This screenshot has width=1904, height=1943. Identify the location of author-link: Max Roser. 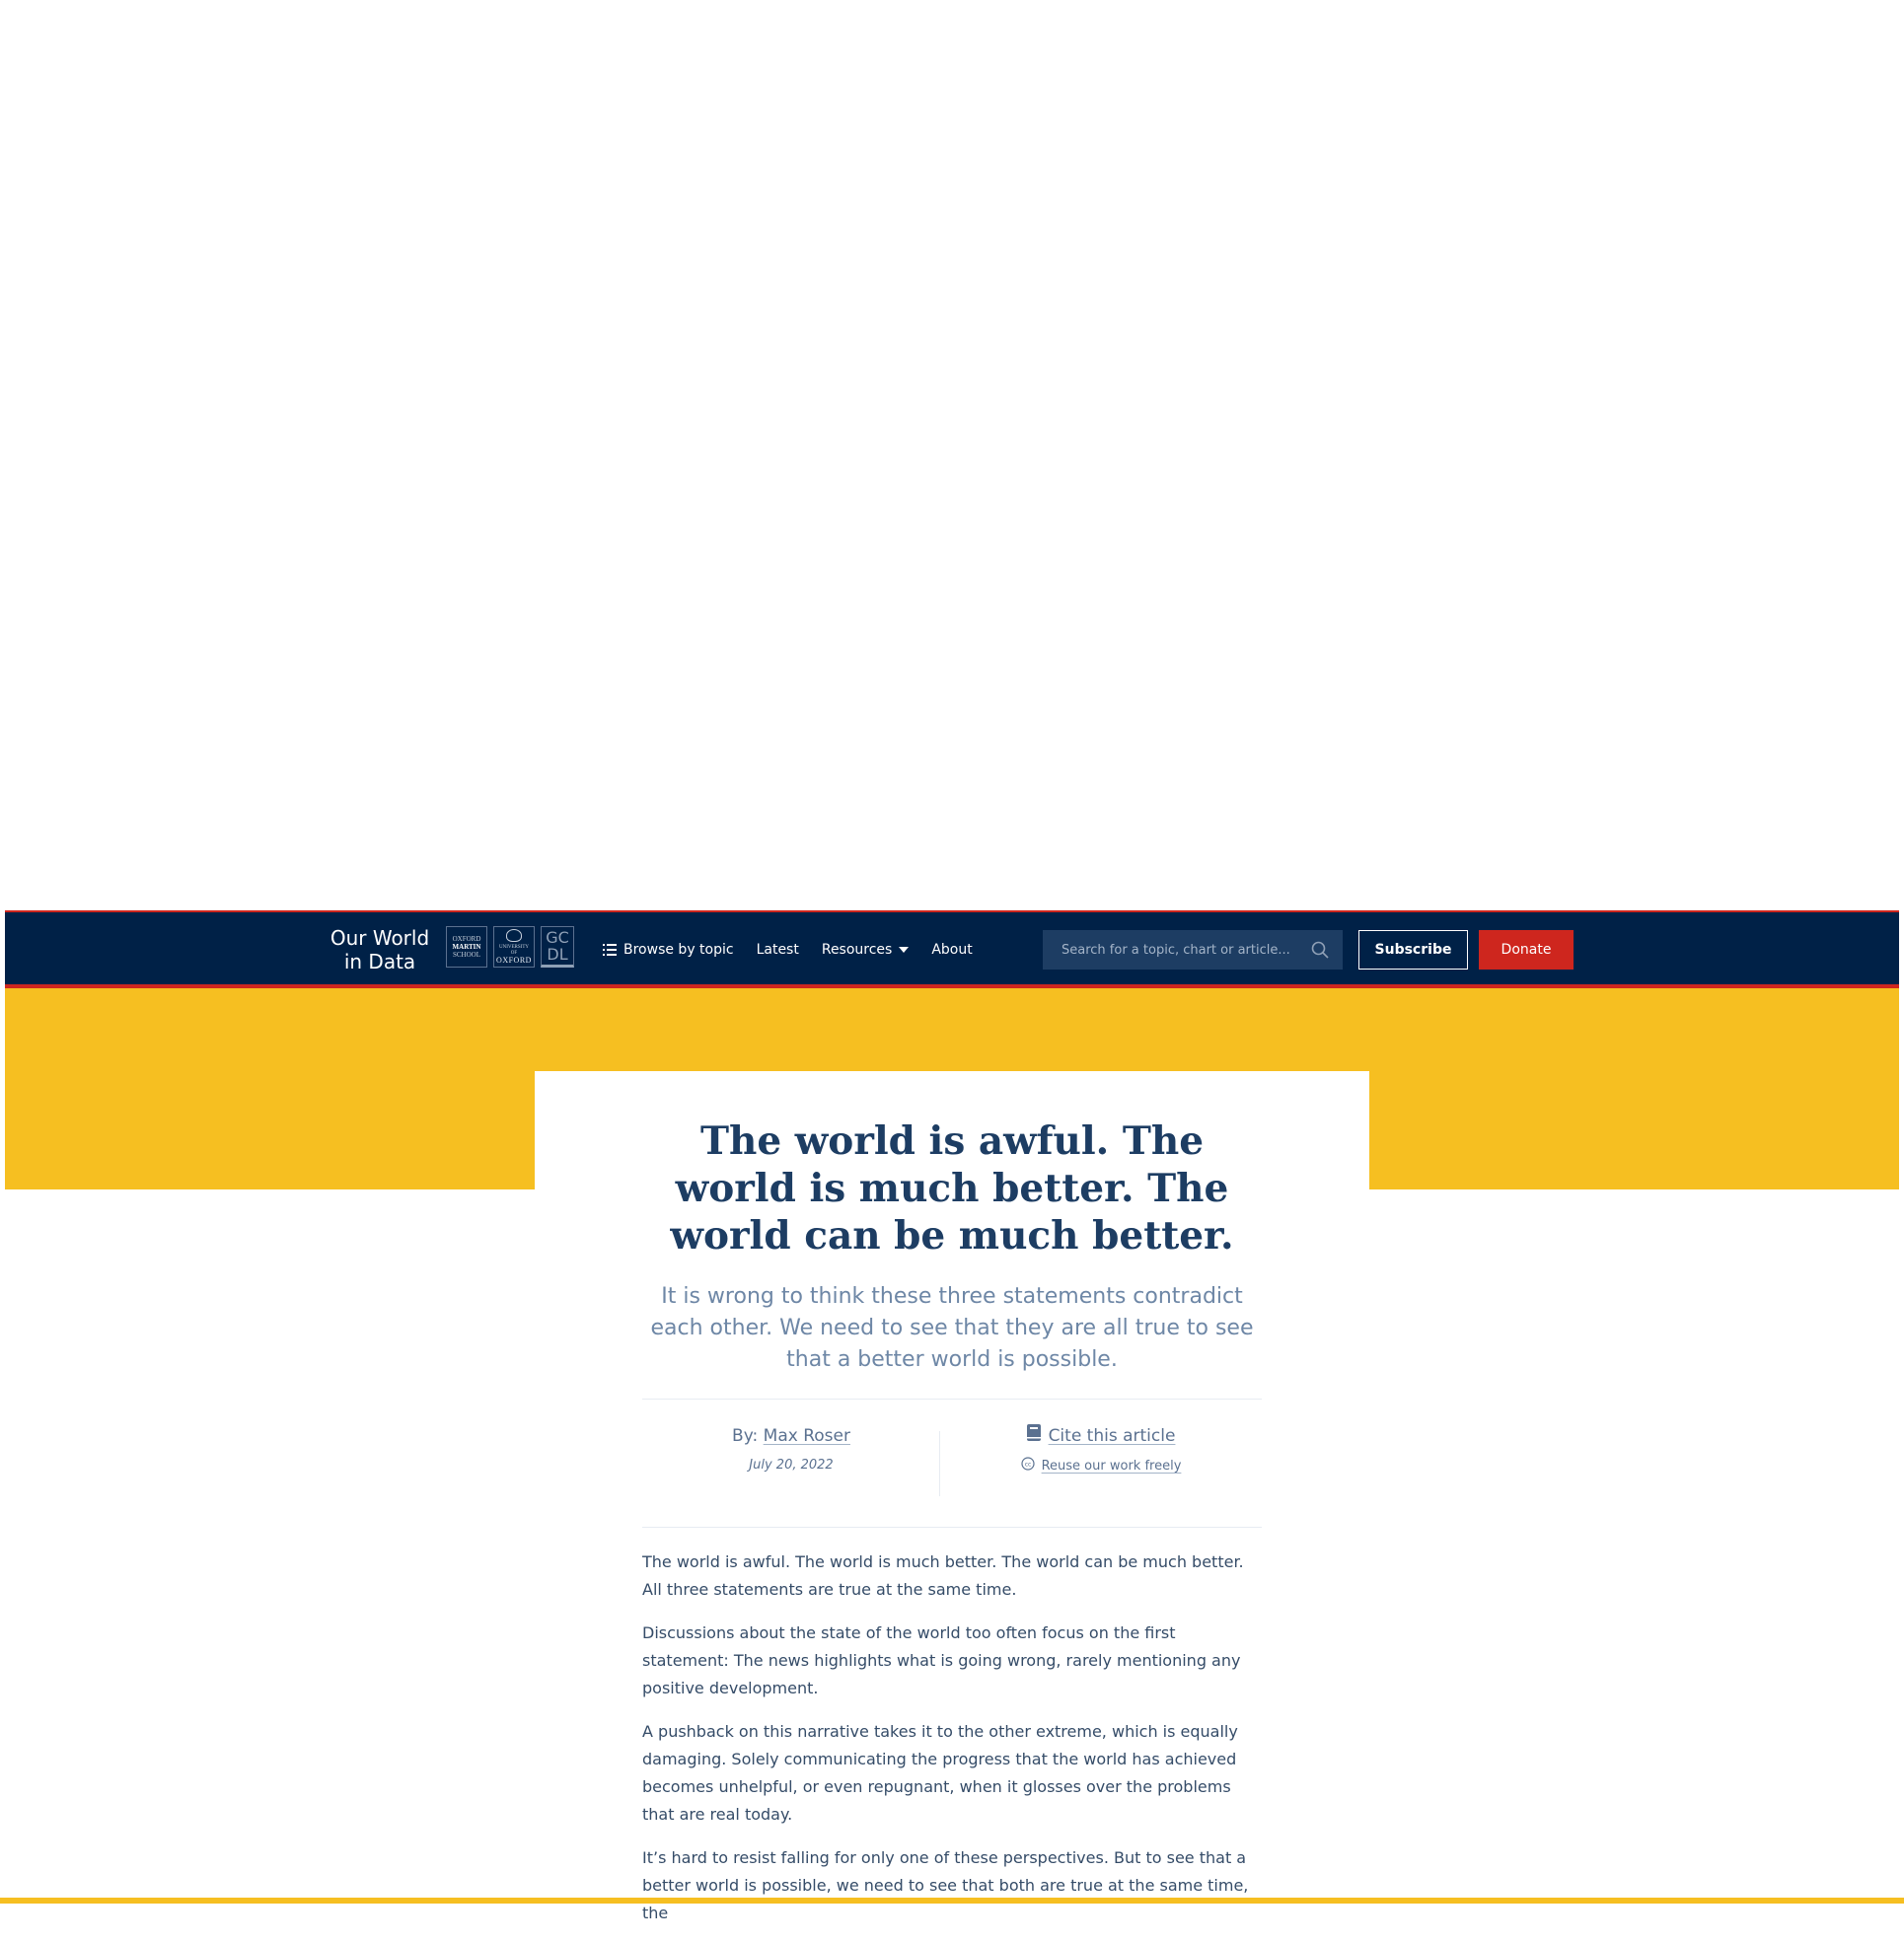
(807, 1436).